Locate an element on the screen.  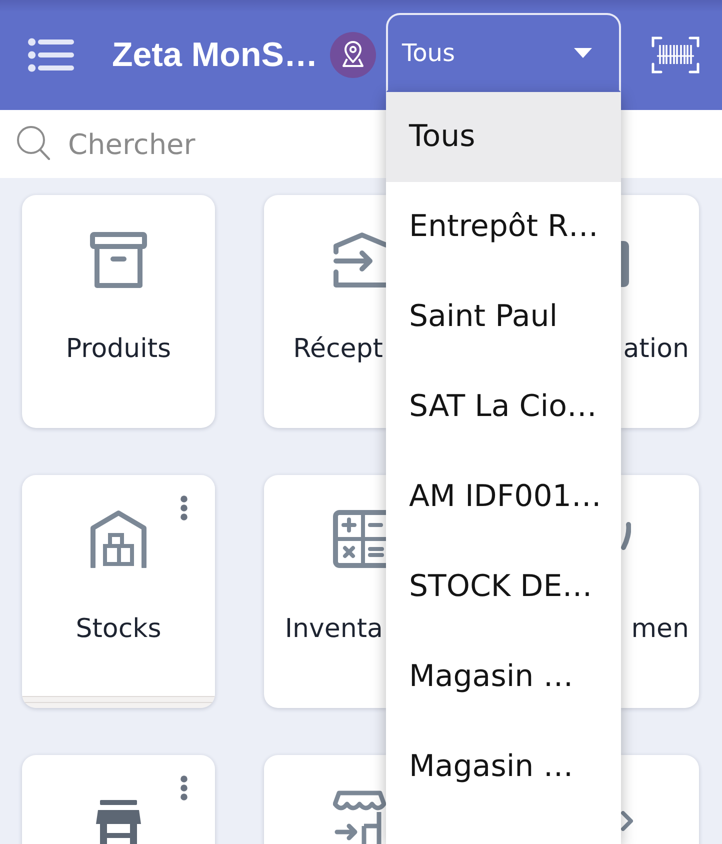
dropdown-option: Tous is located at coordinates (503, 137).